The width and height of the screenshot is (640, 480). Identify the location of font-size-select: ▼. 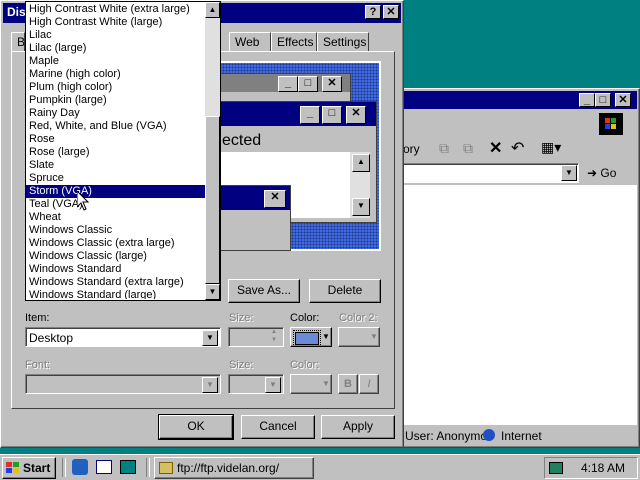
(256, 384).